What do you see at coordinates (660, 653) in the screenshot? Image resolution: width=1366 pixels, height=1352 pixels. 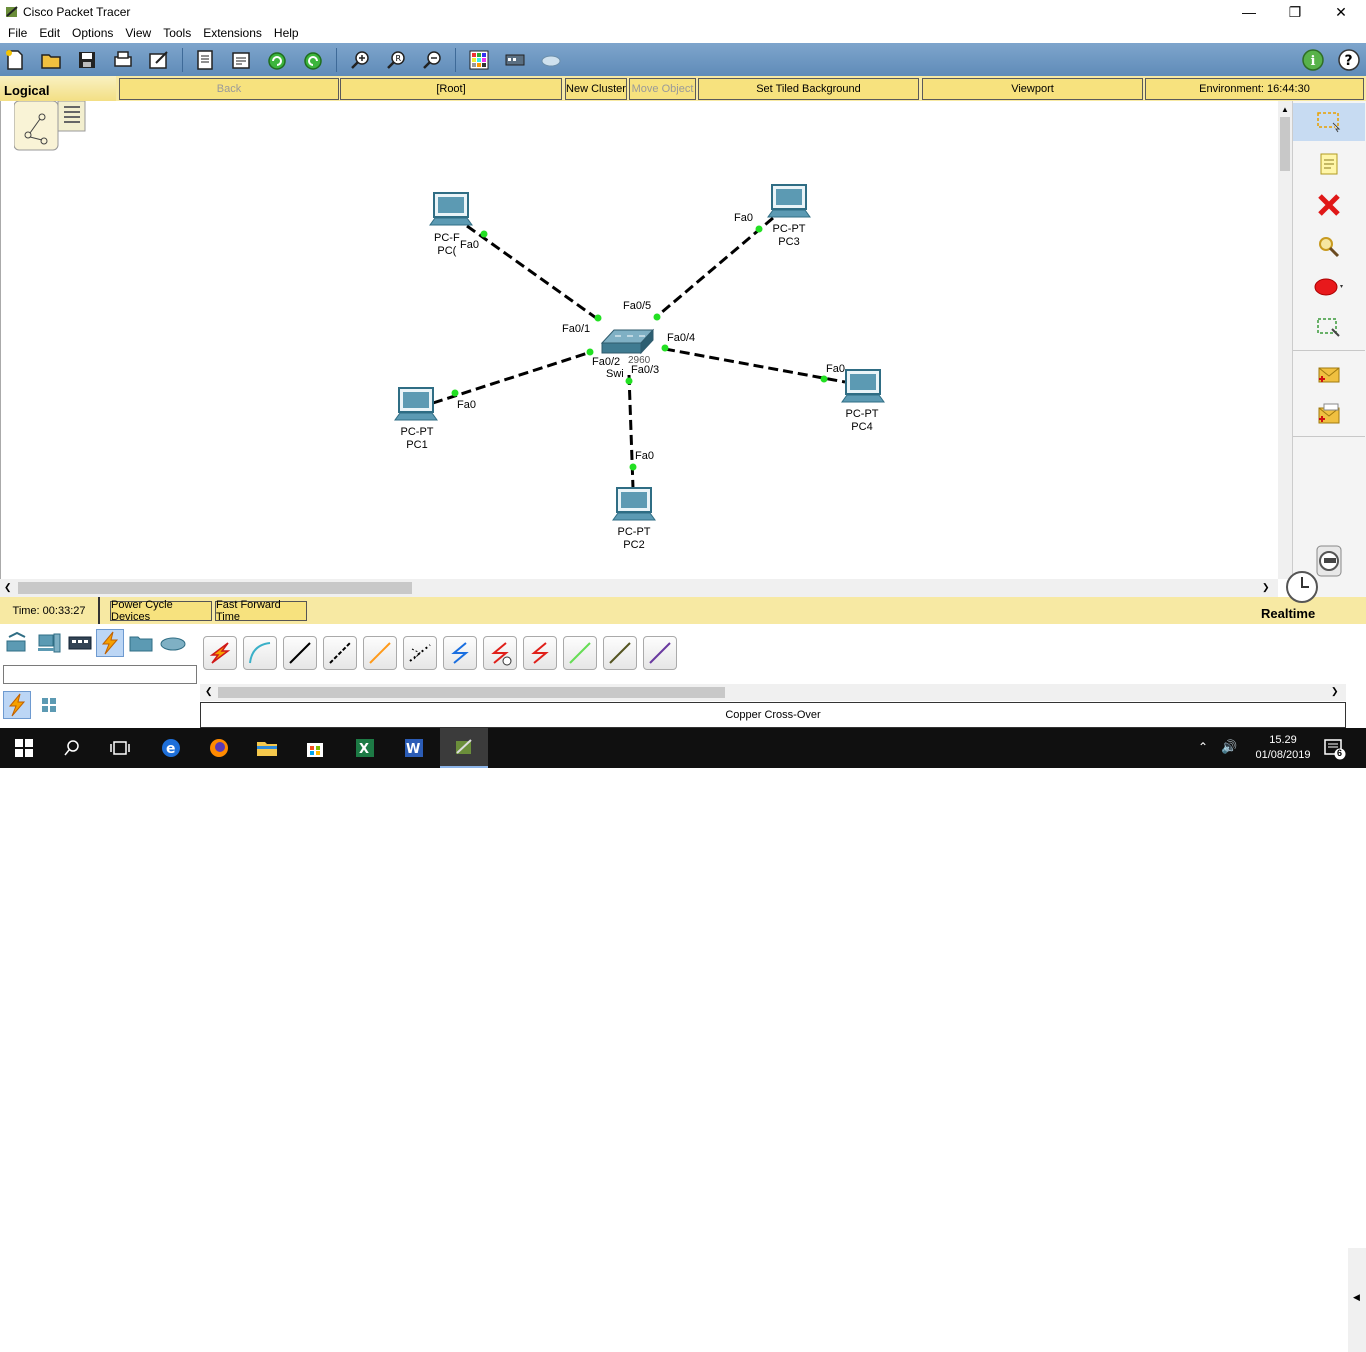 I see `cable-usb` at bounding box center [660, 653].